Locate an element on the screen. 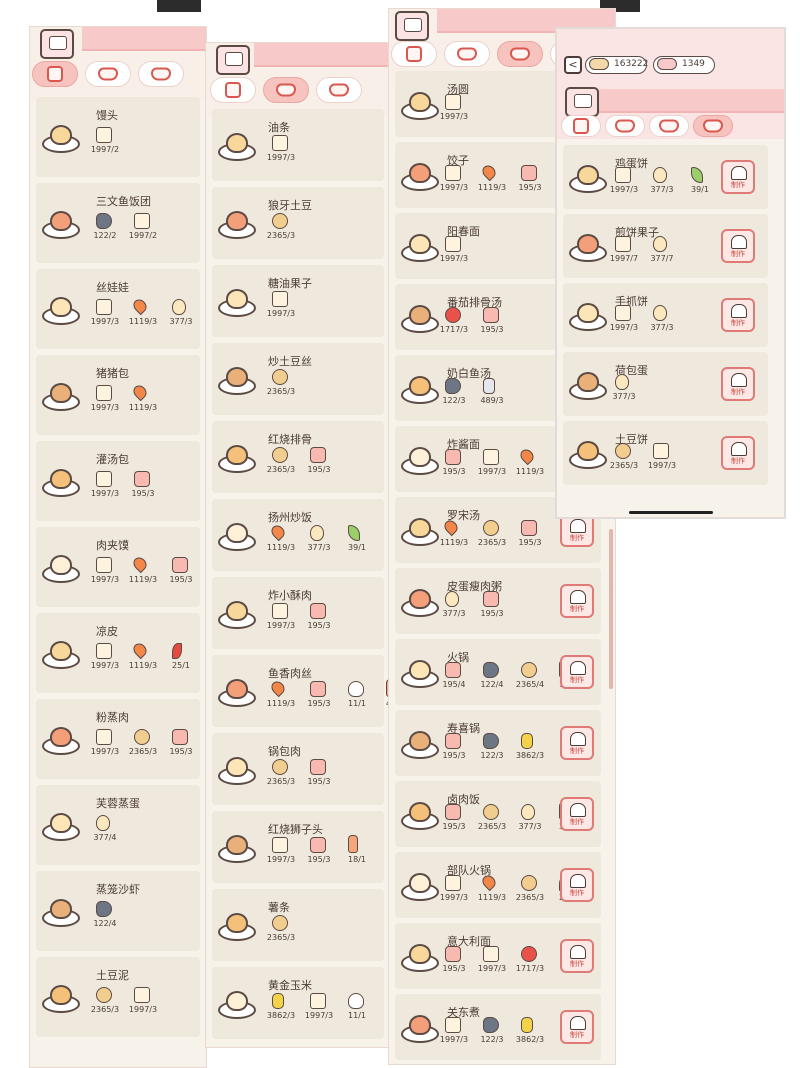 The height and width of the screenshot is (1068, 800). ingredient-quantity: 1119/3 is located at coordinates (530, 471).